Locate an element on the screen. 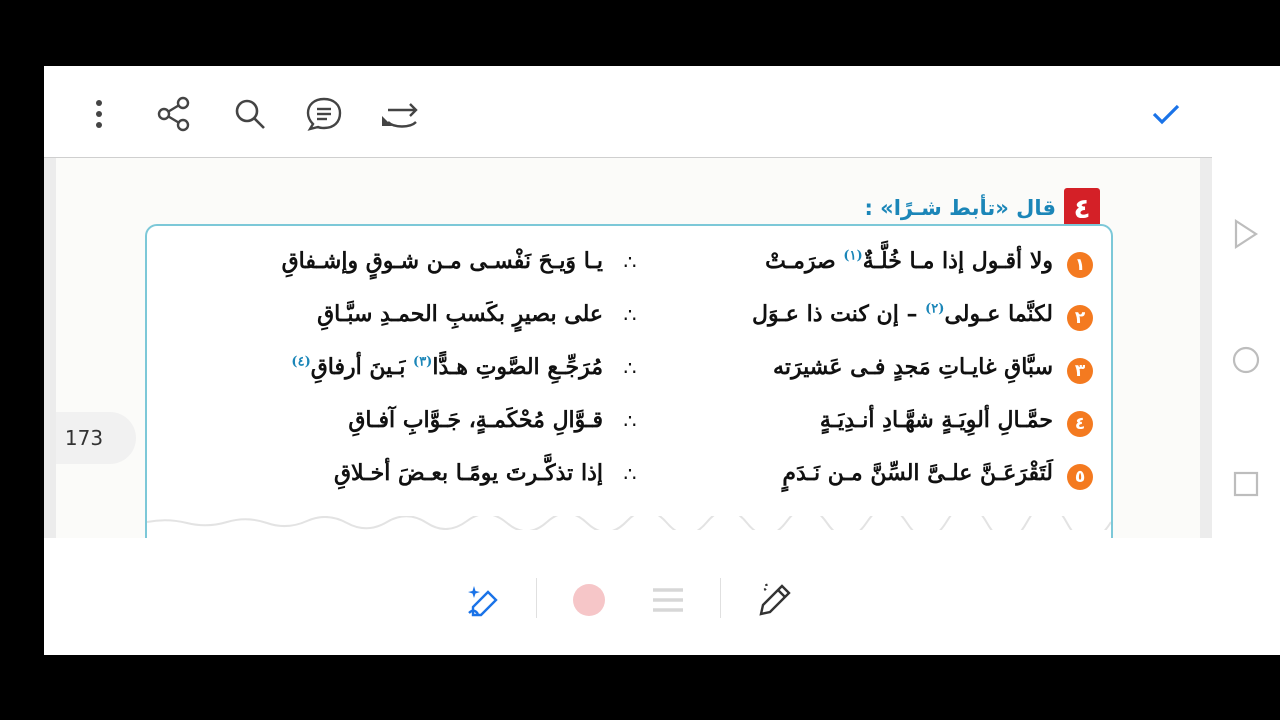  verse-second-hemistich: على بصيرٍ بكَسبِ الحمـدِ سبَّـاقِ is located at coordinates (460, 314).